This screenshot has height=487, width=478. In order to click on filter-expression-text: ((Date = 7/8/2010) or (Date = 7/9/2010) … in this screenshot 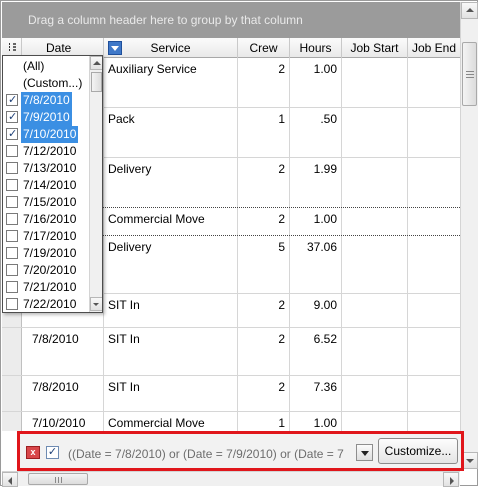, I will do `click(208, 454)`.